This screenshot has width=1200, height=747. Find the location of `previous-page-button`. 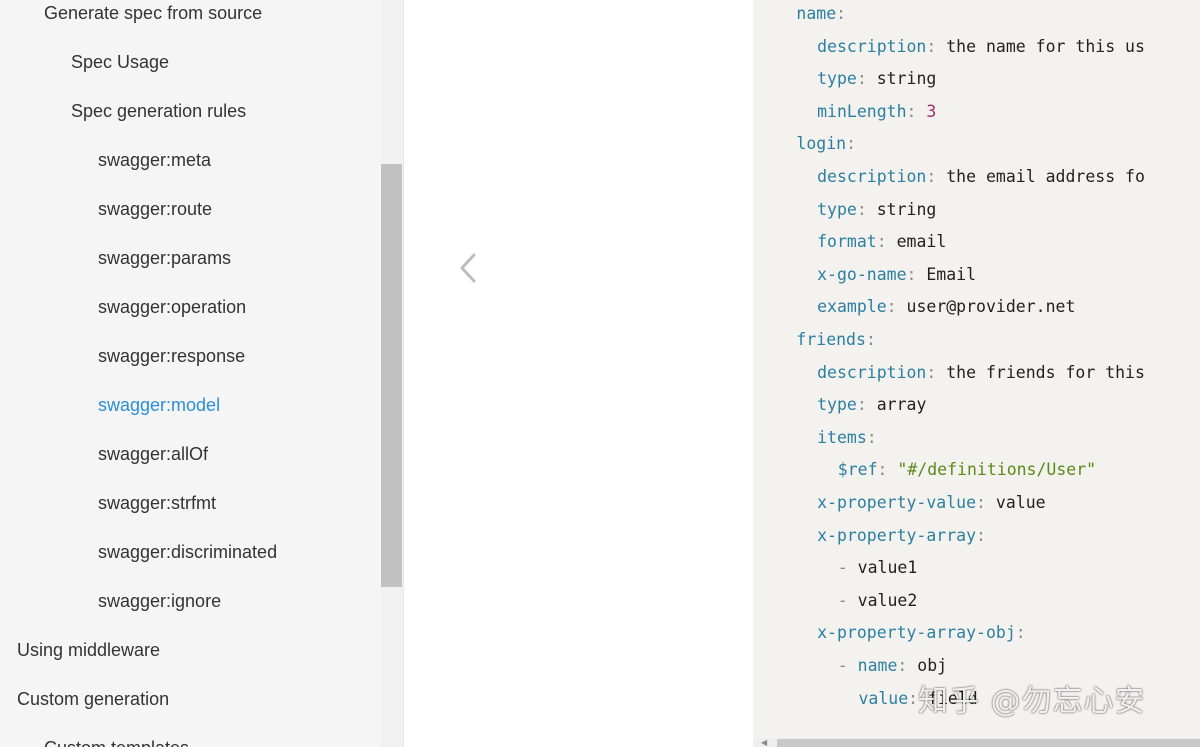

previous-page-button is located at coordinates (468, 268).